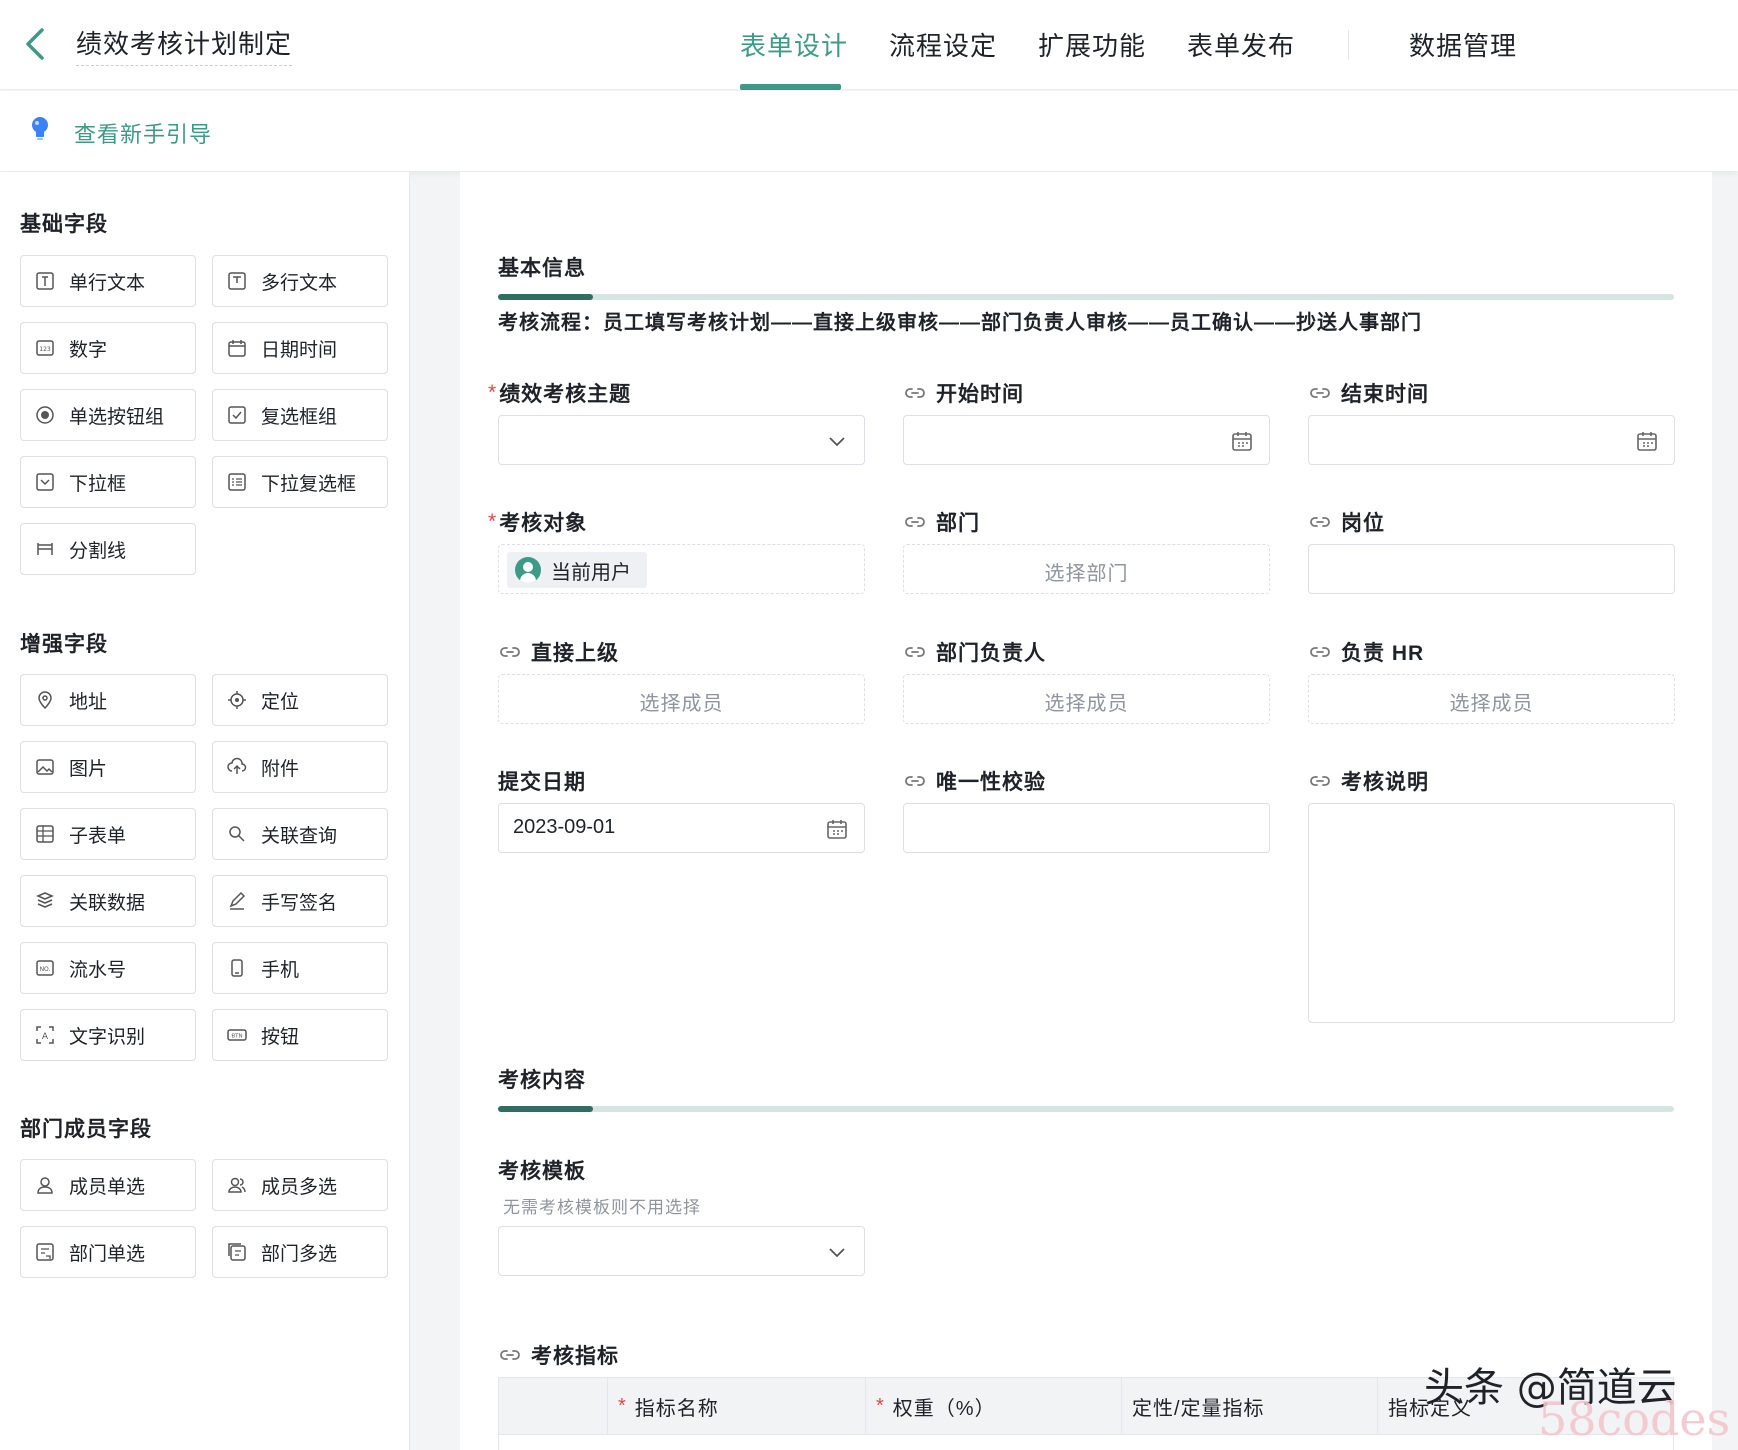  I want to click on field-subform: 子表单, so click(108, 834).